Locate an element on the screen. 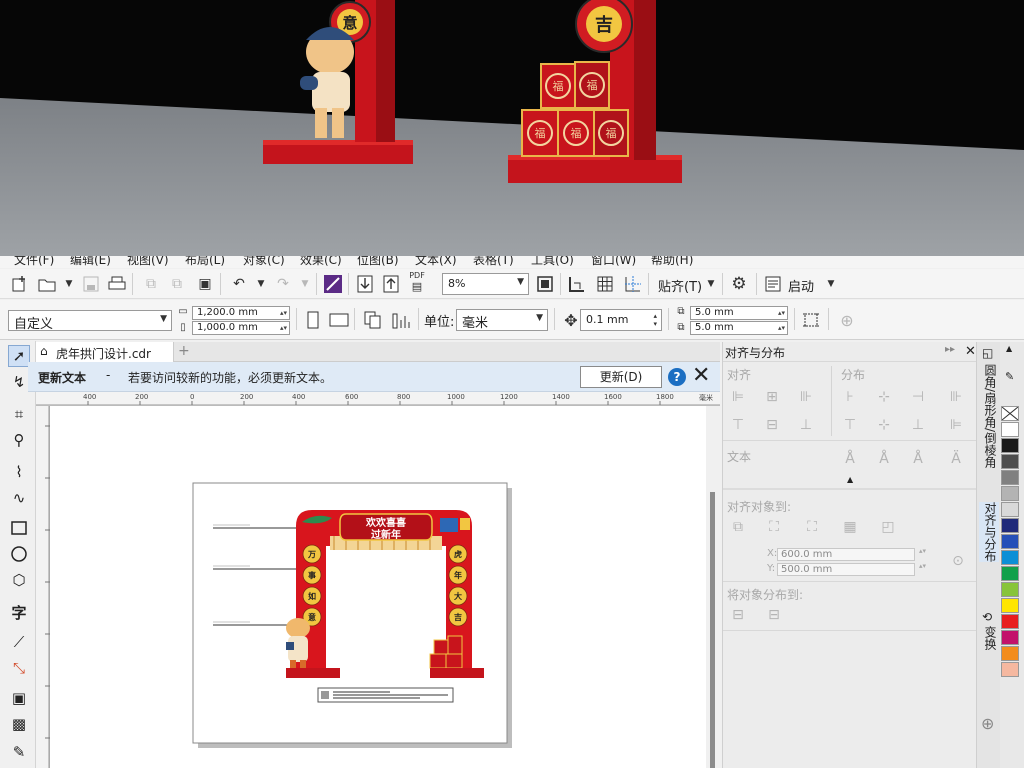 Image resolution: width=1024 pixels, height=768 pixels. menu-help: 帮助(H) is located at coordinates (672, 262).